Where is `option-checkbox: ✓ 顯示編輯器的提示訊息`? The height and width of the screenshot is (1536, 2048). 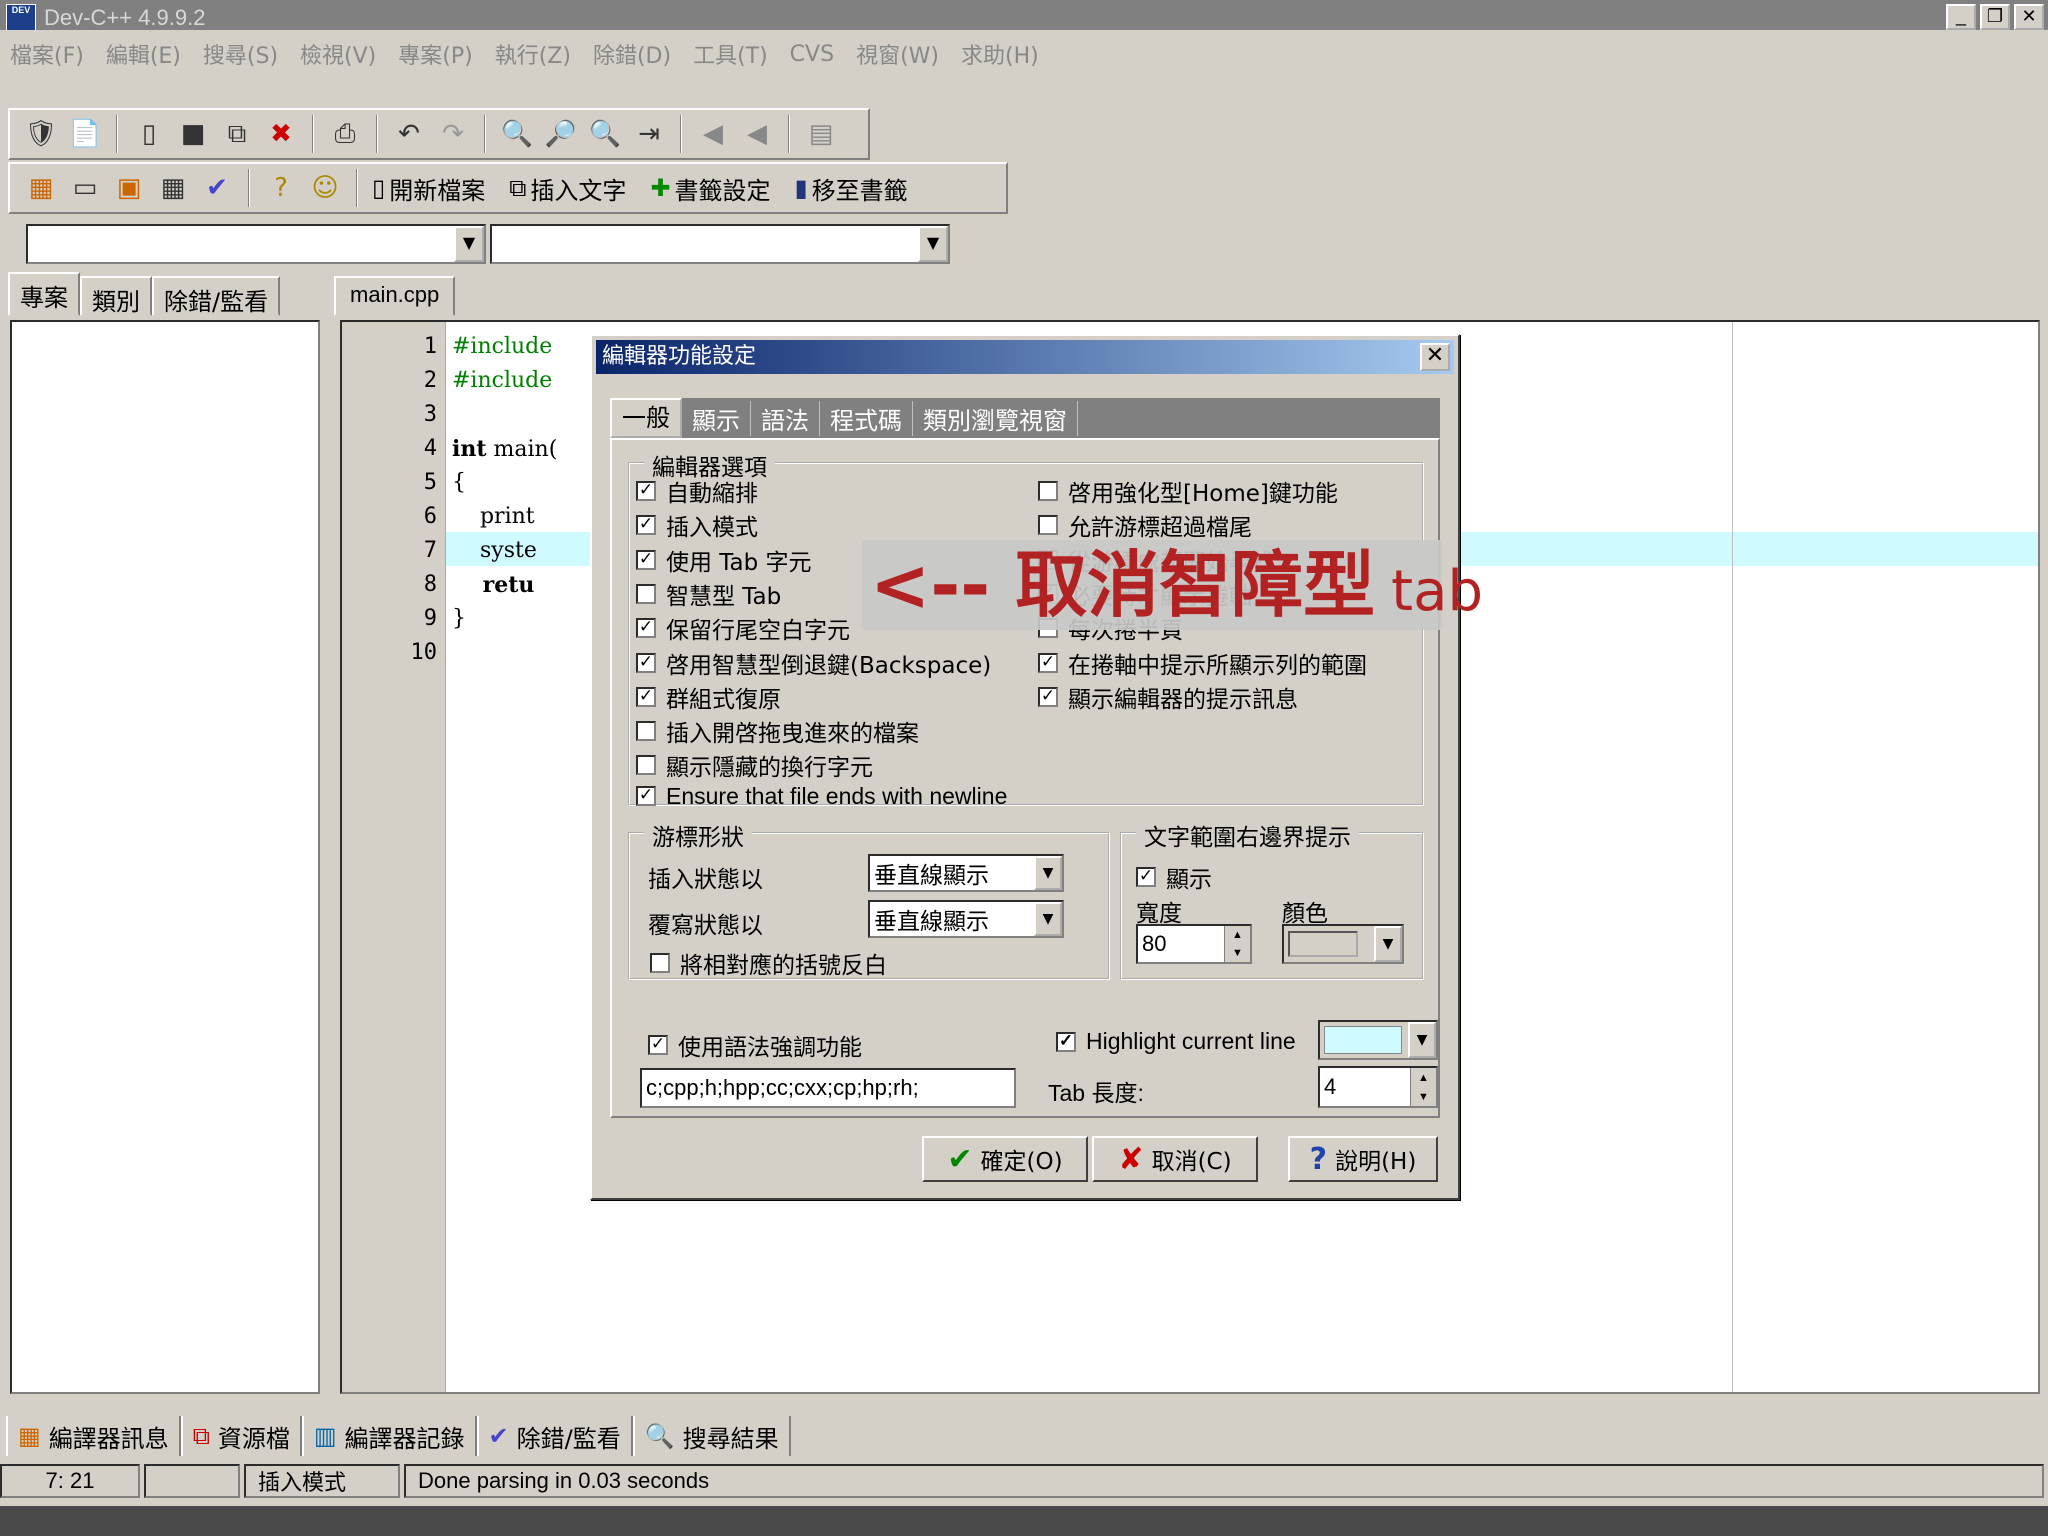
option-checkbox: ✓ 顯示編輯器的提示訊息 is located at coordinates (1168, 697).